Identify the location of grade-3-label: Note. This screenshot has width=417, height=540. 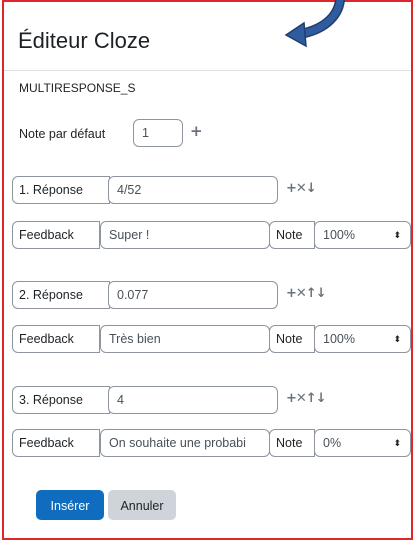
(292, 443).